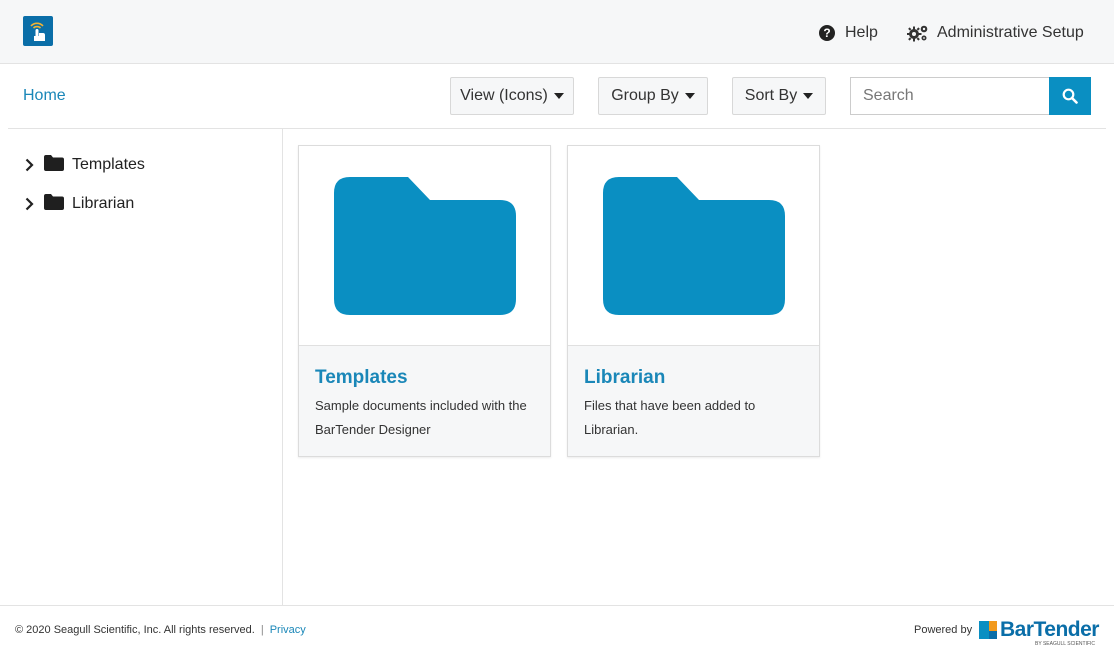  What do you see at coordinates (361, 378) in the screenshot?
I see `card-title: Templates` at bounding box center [361, 378].